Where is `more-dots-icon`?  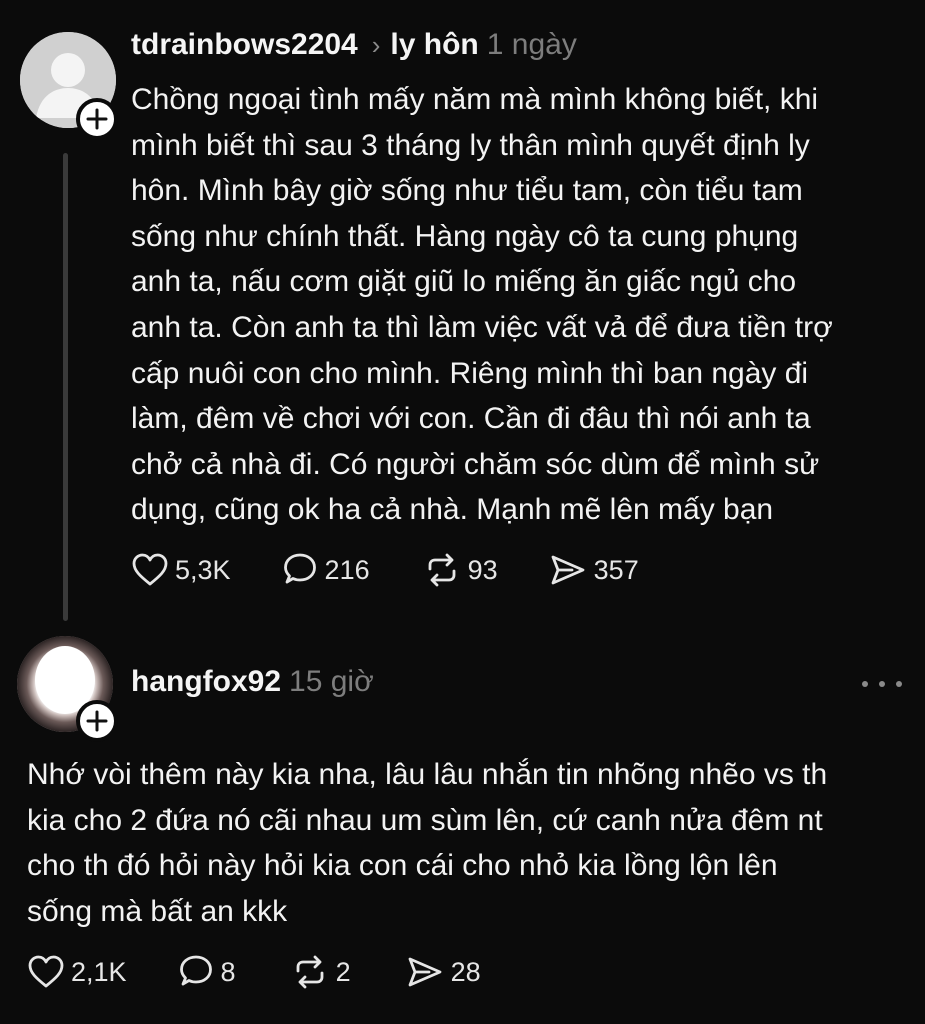
more-dots-icon is located at coordinates (865, 684).